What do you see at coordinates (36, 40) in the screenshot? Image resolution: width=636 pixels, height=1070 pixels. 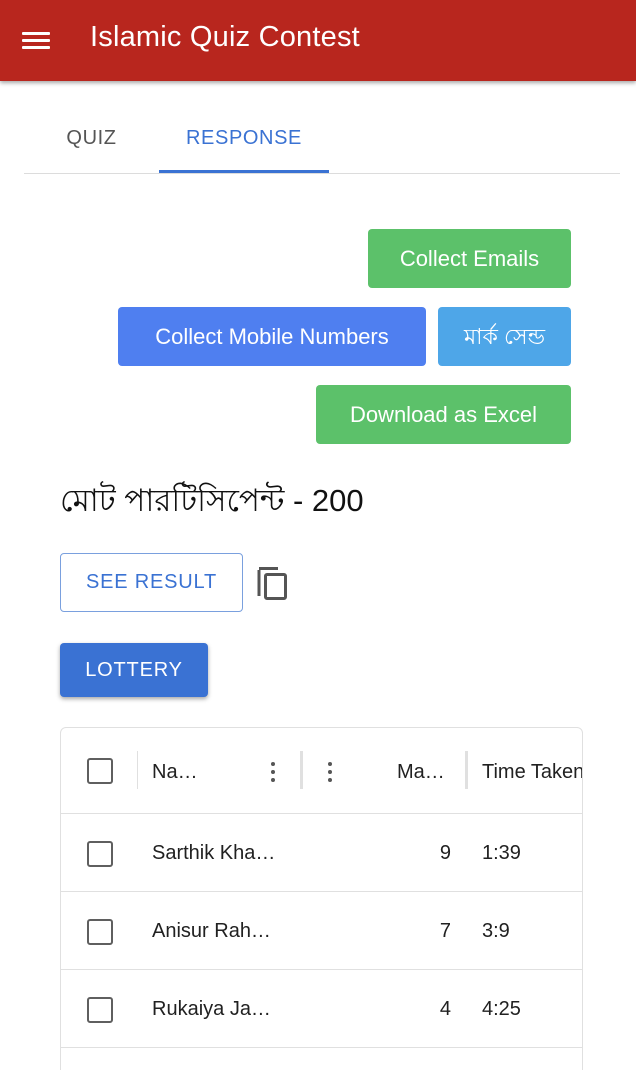 I see `menu-icon` at bounding box center [36, 40].